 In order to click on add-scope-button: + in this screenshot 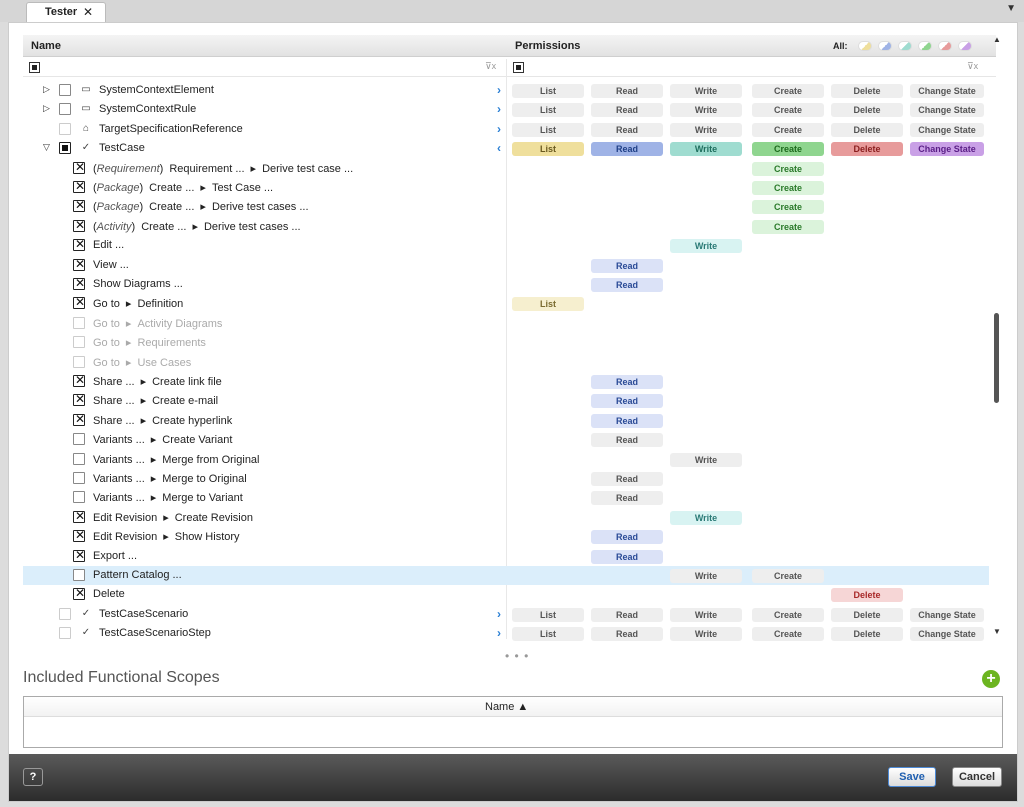, I will do `click(991, 679)`.